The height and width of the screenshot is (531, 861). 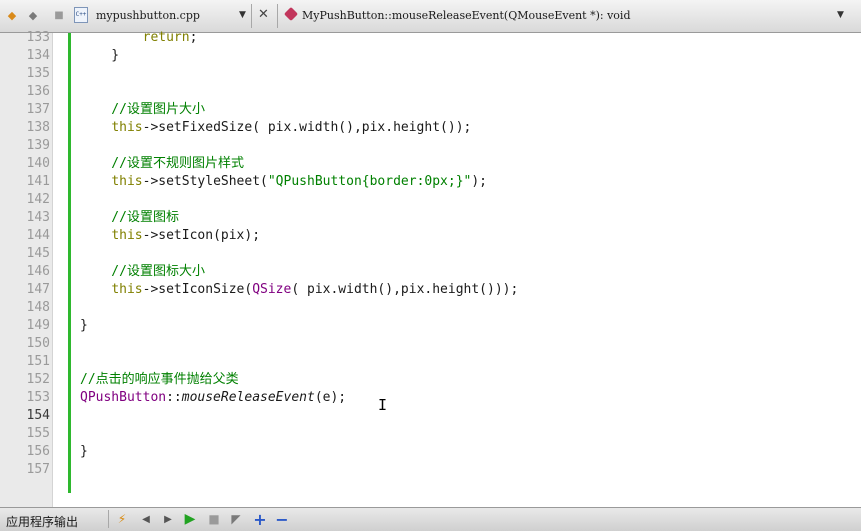 What do you see at coordinates (38, 253) in the screenshot?
I see `line-number: 145` at bounding box center [38, 253].